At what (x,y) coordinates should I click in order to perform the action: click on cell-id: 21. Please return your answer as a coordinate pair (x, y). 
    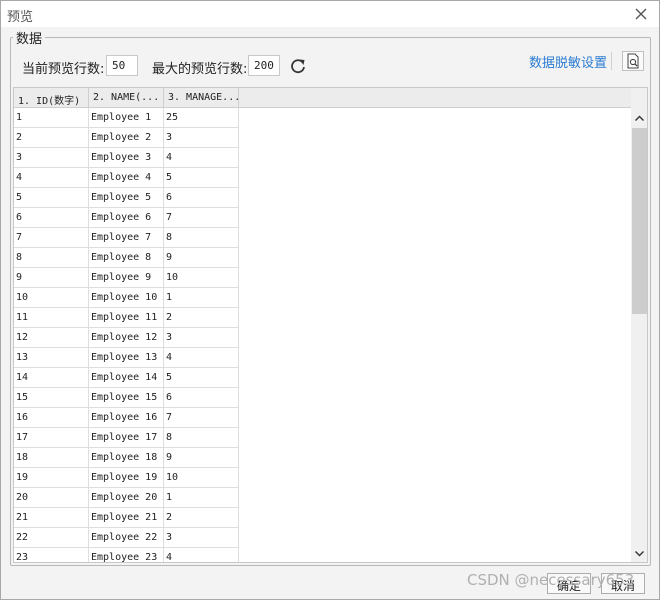
    Looking at the image, I should click on (51, 518).